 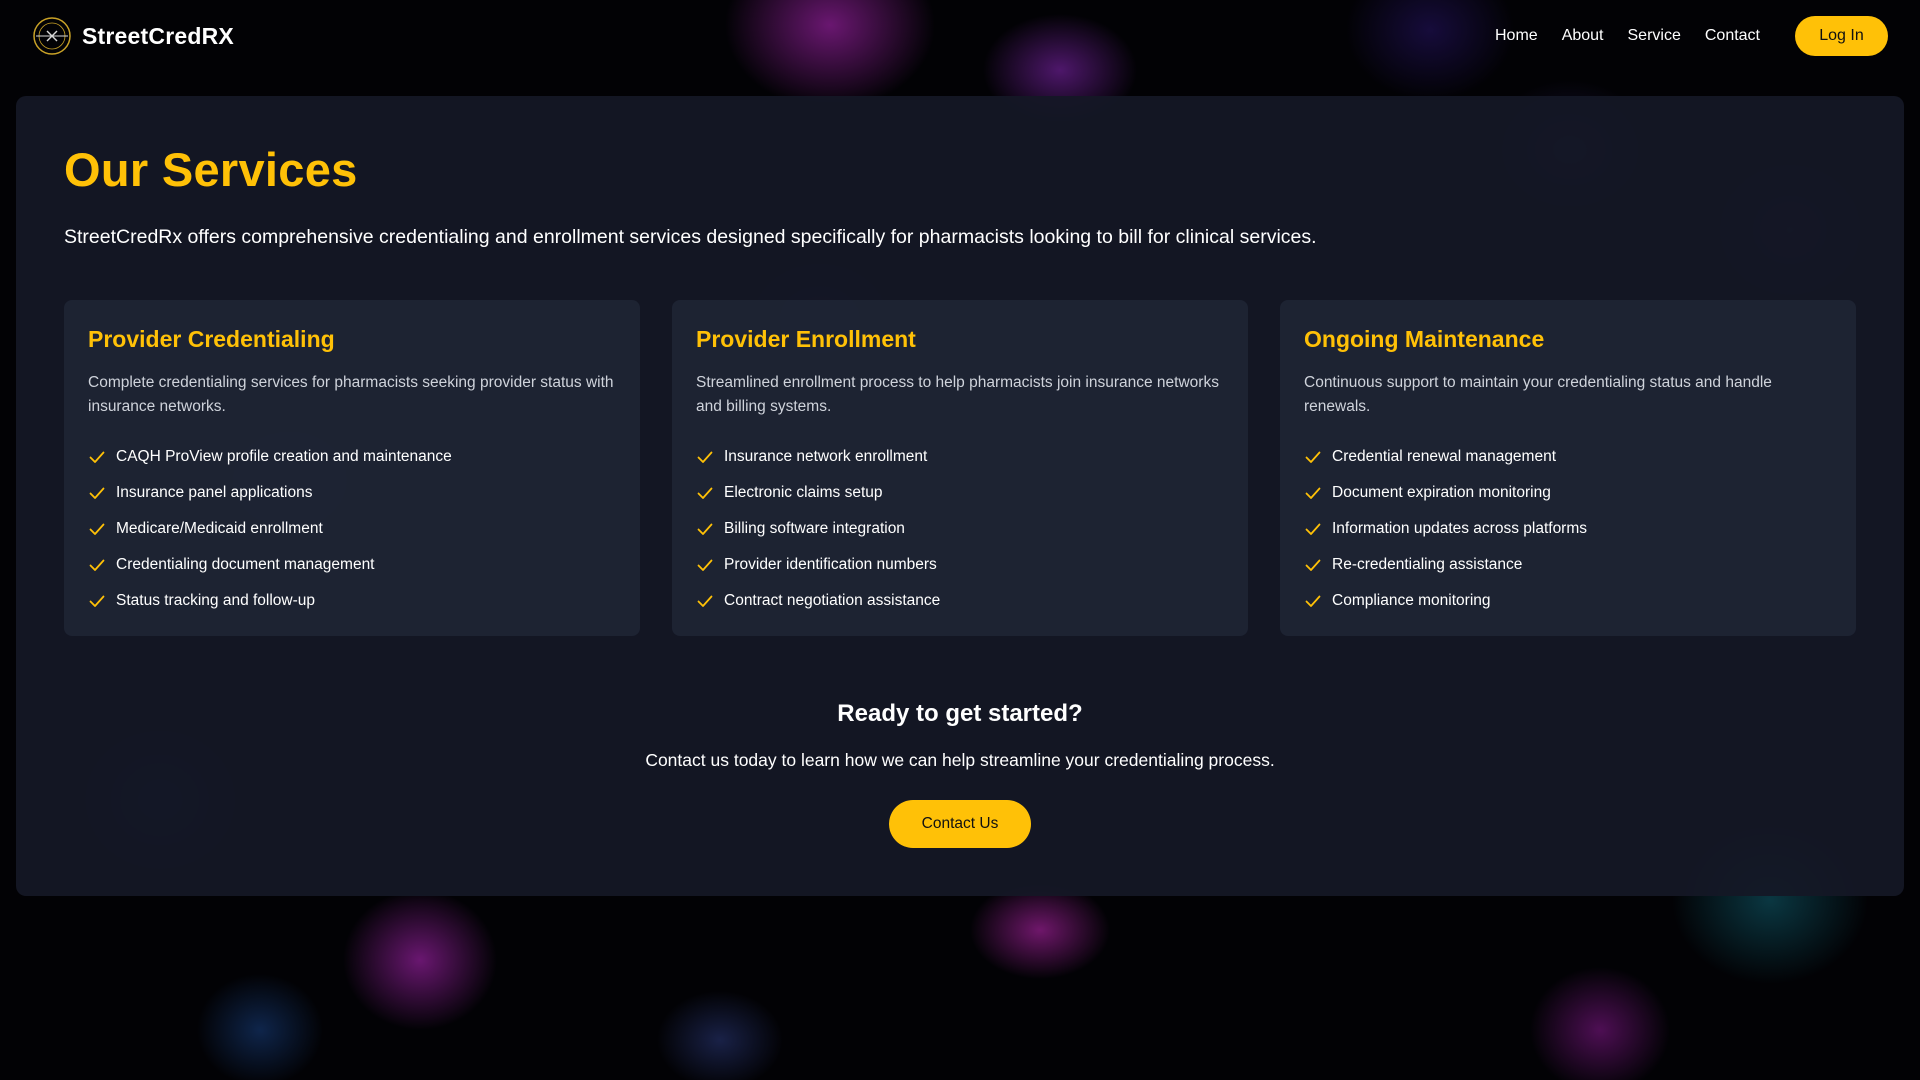 What do you see at coordinates (216, 600) in the screenshot?
I see `feature-label: Status tracking and follow-up` at bounding box center [216, 600].